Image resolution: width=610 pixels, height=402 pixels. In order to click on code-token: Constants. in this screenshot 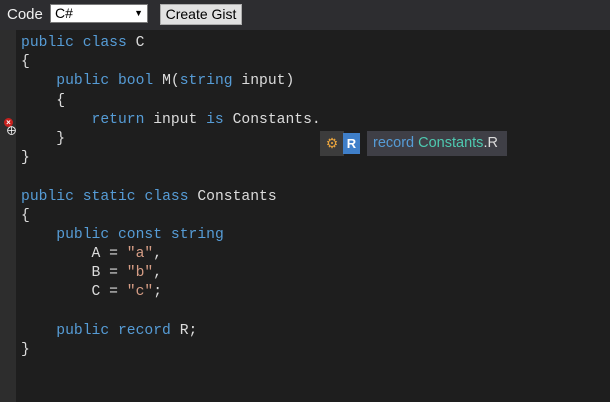, I will do `click(272, 119)`.